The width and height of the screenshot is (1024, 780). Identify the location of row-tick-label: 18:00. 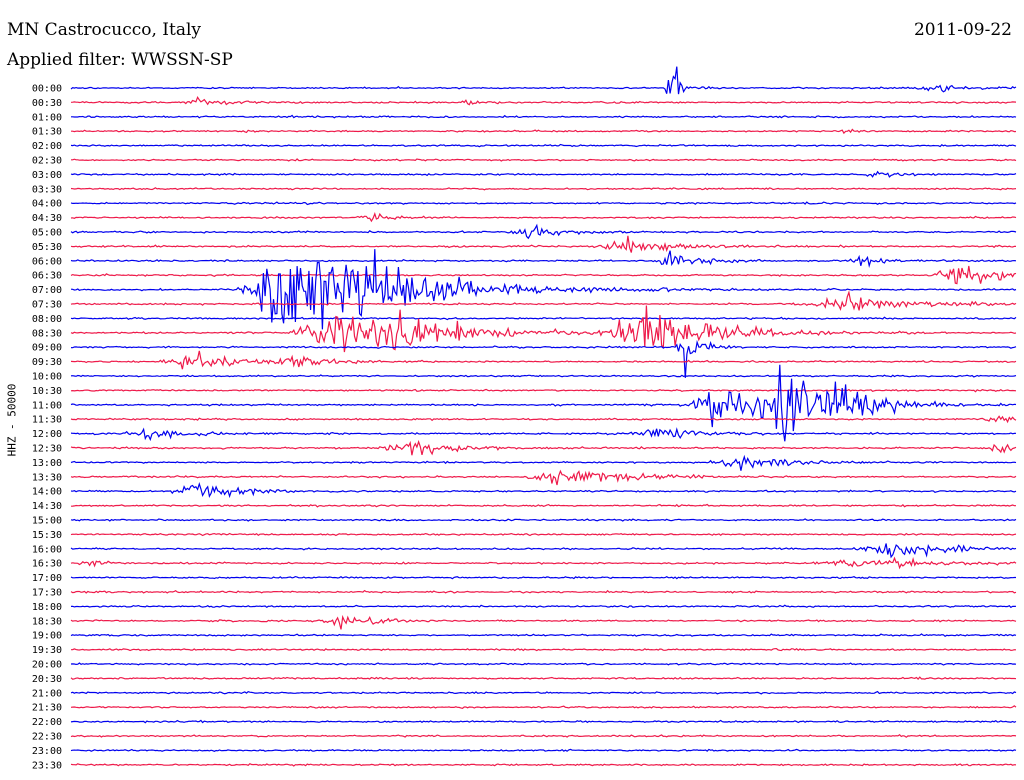
(47, 607).